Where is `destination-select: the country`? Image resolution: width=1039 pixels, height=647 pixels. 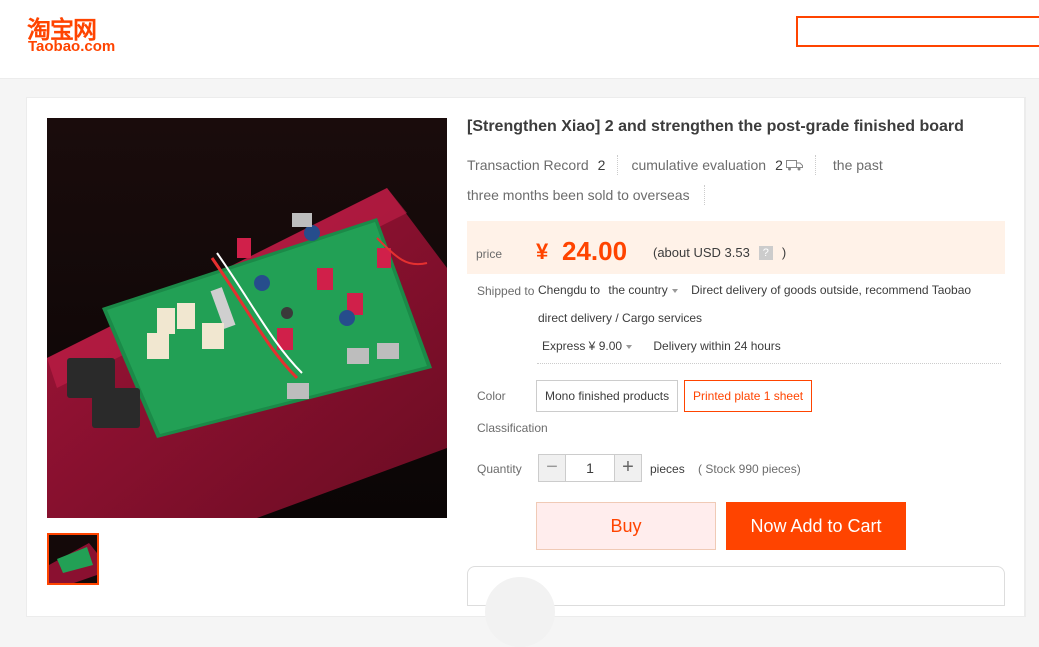
destination-select: the country is located at coordinates (643, 290).